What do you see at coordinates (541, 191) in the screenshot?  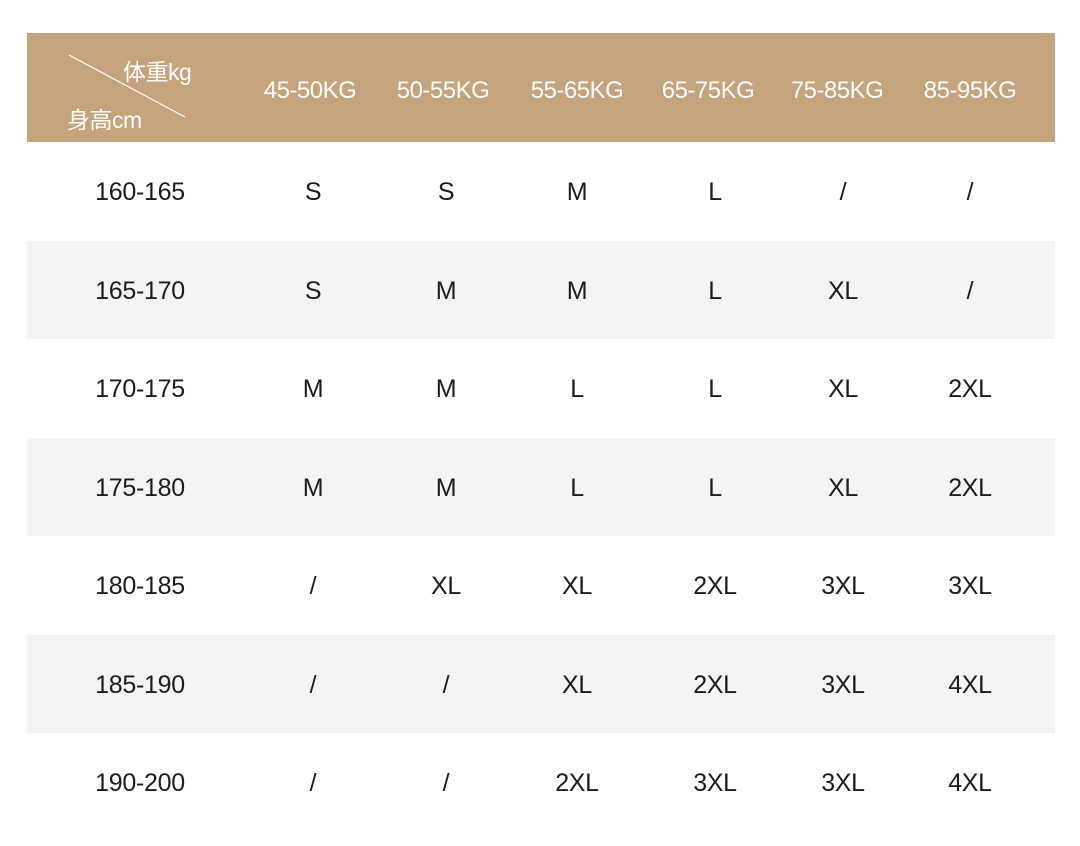 I see `table-row: 160-165 S S M L / /` at bounding box center [541, 191].